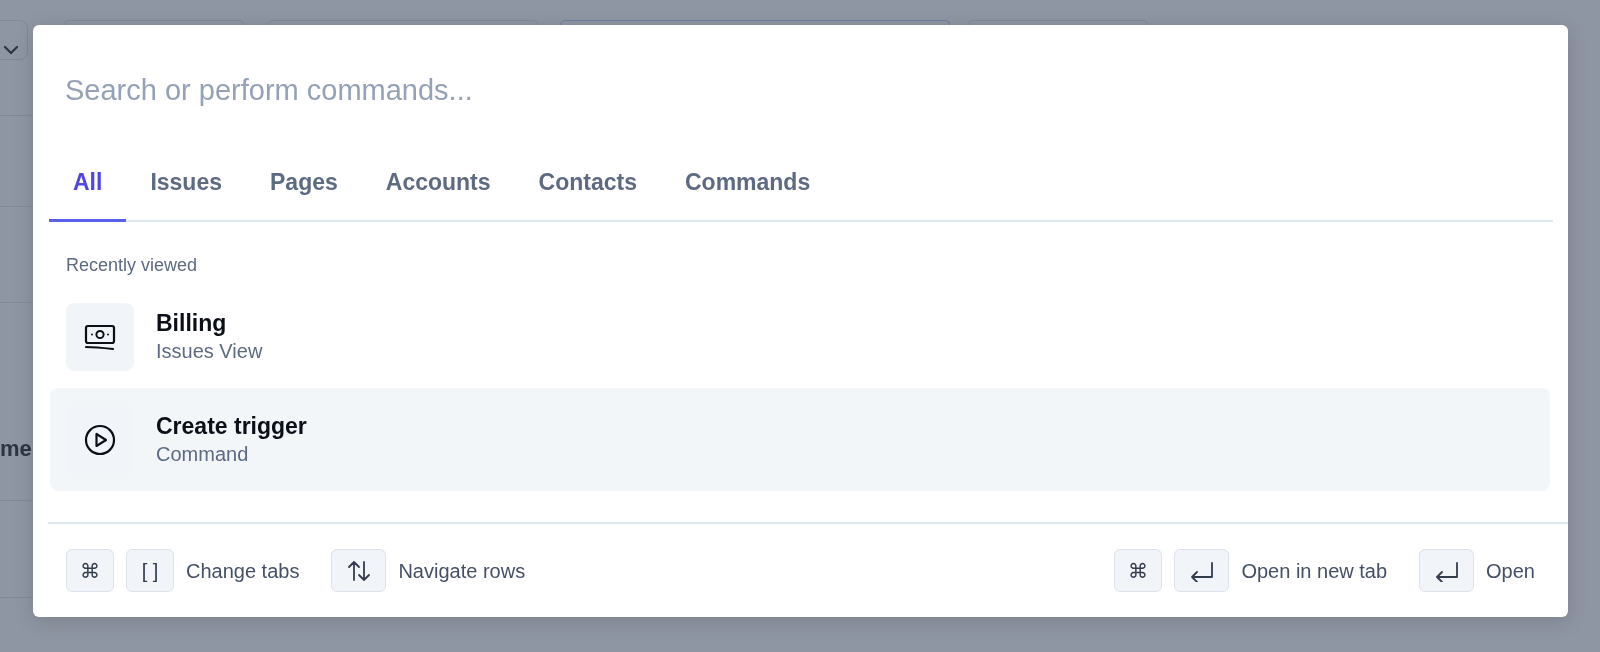  What do you see at coordinates (192, 323) in the screenshot?
I see `result-title: Billing` at bounding box center [192, 323].